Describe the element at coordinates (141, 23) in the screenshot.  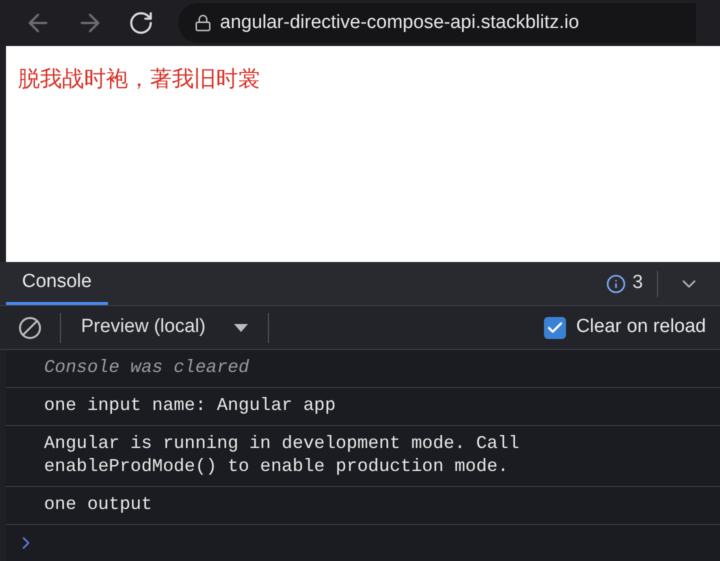
I see `reload-icon` at that location.